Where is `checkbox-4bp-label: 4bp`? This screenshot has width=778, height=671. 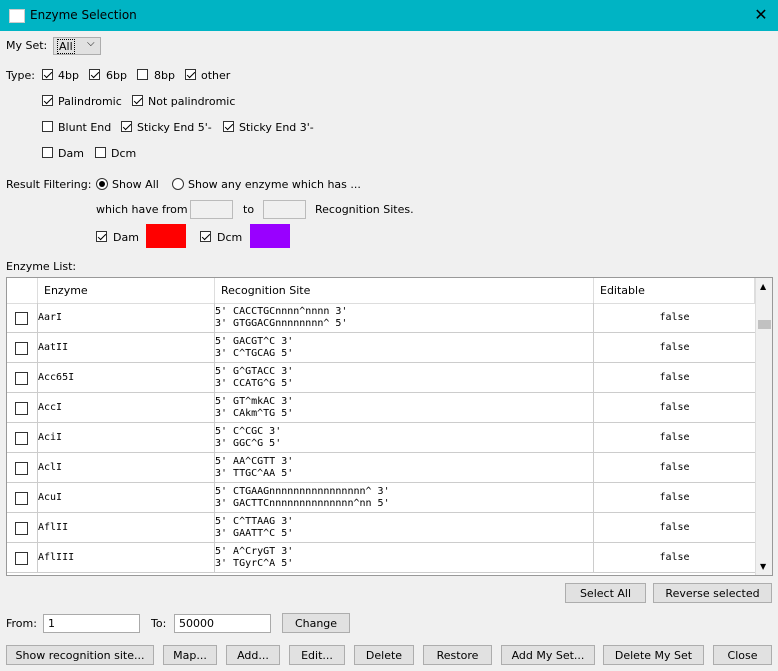 checkbox-4bp-label: 4bp is located at coordinates (68, 75).